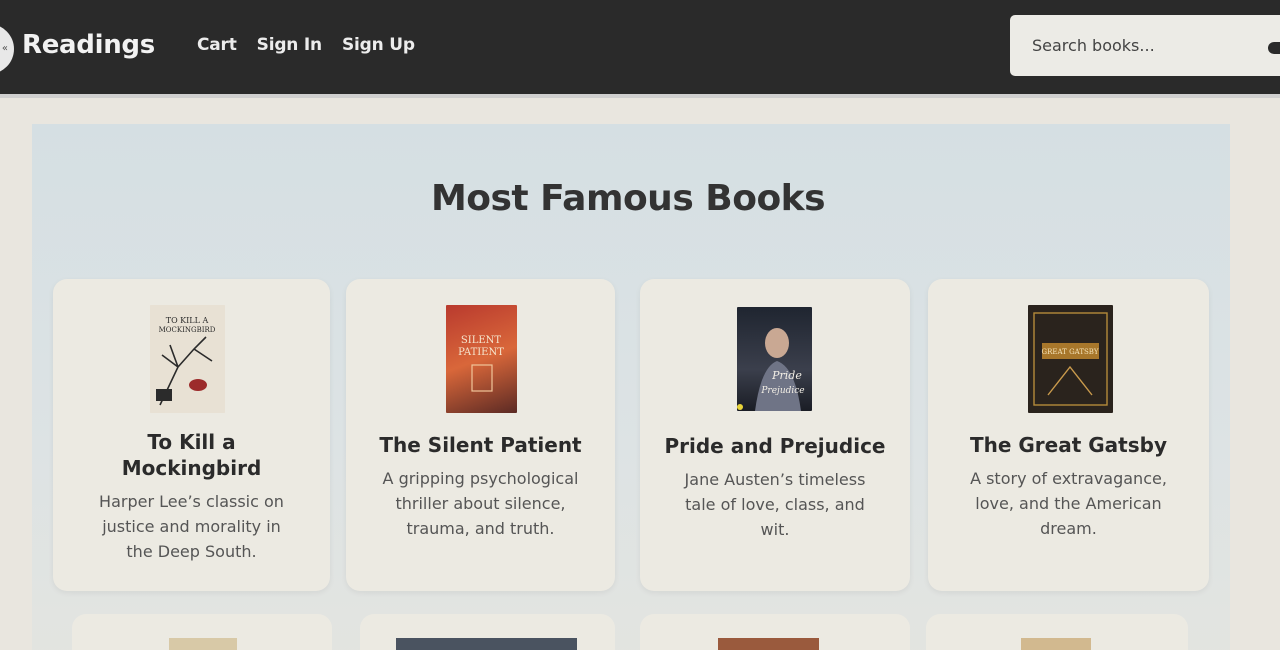  I want to click on book-description-line: A gripping psychological, so click(480, 478).